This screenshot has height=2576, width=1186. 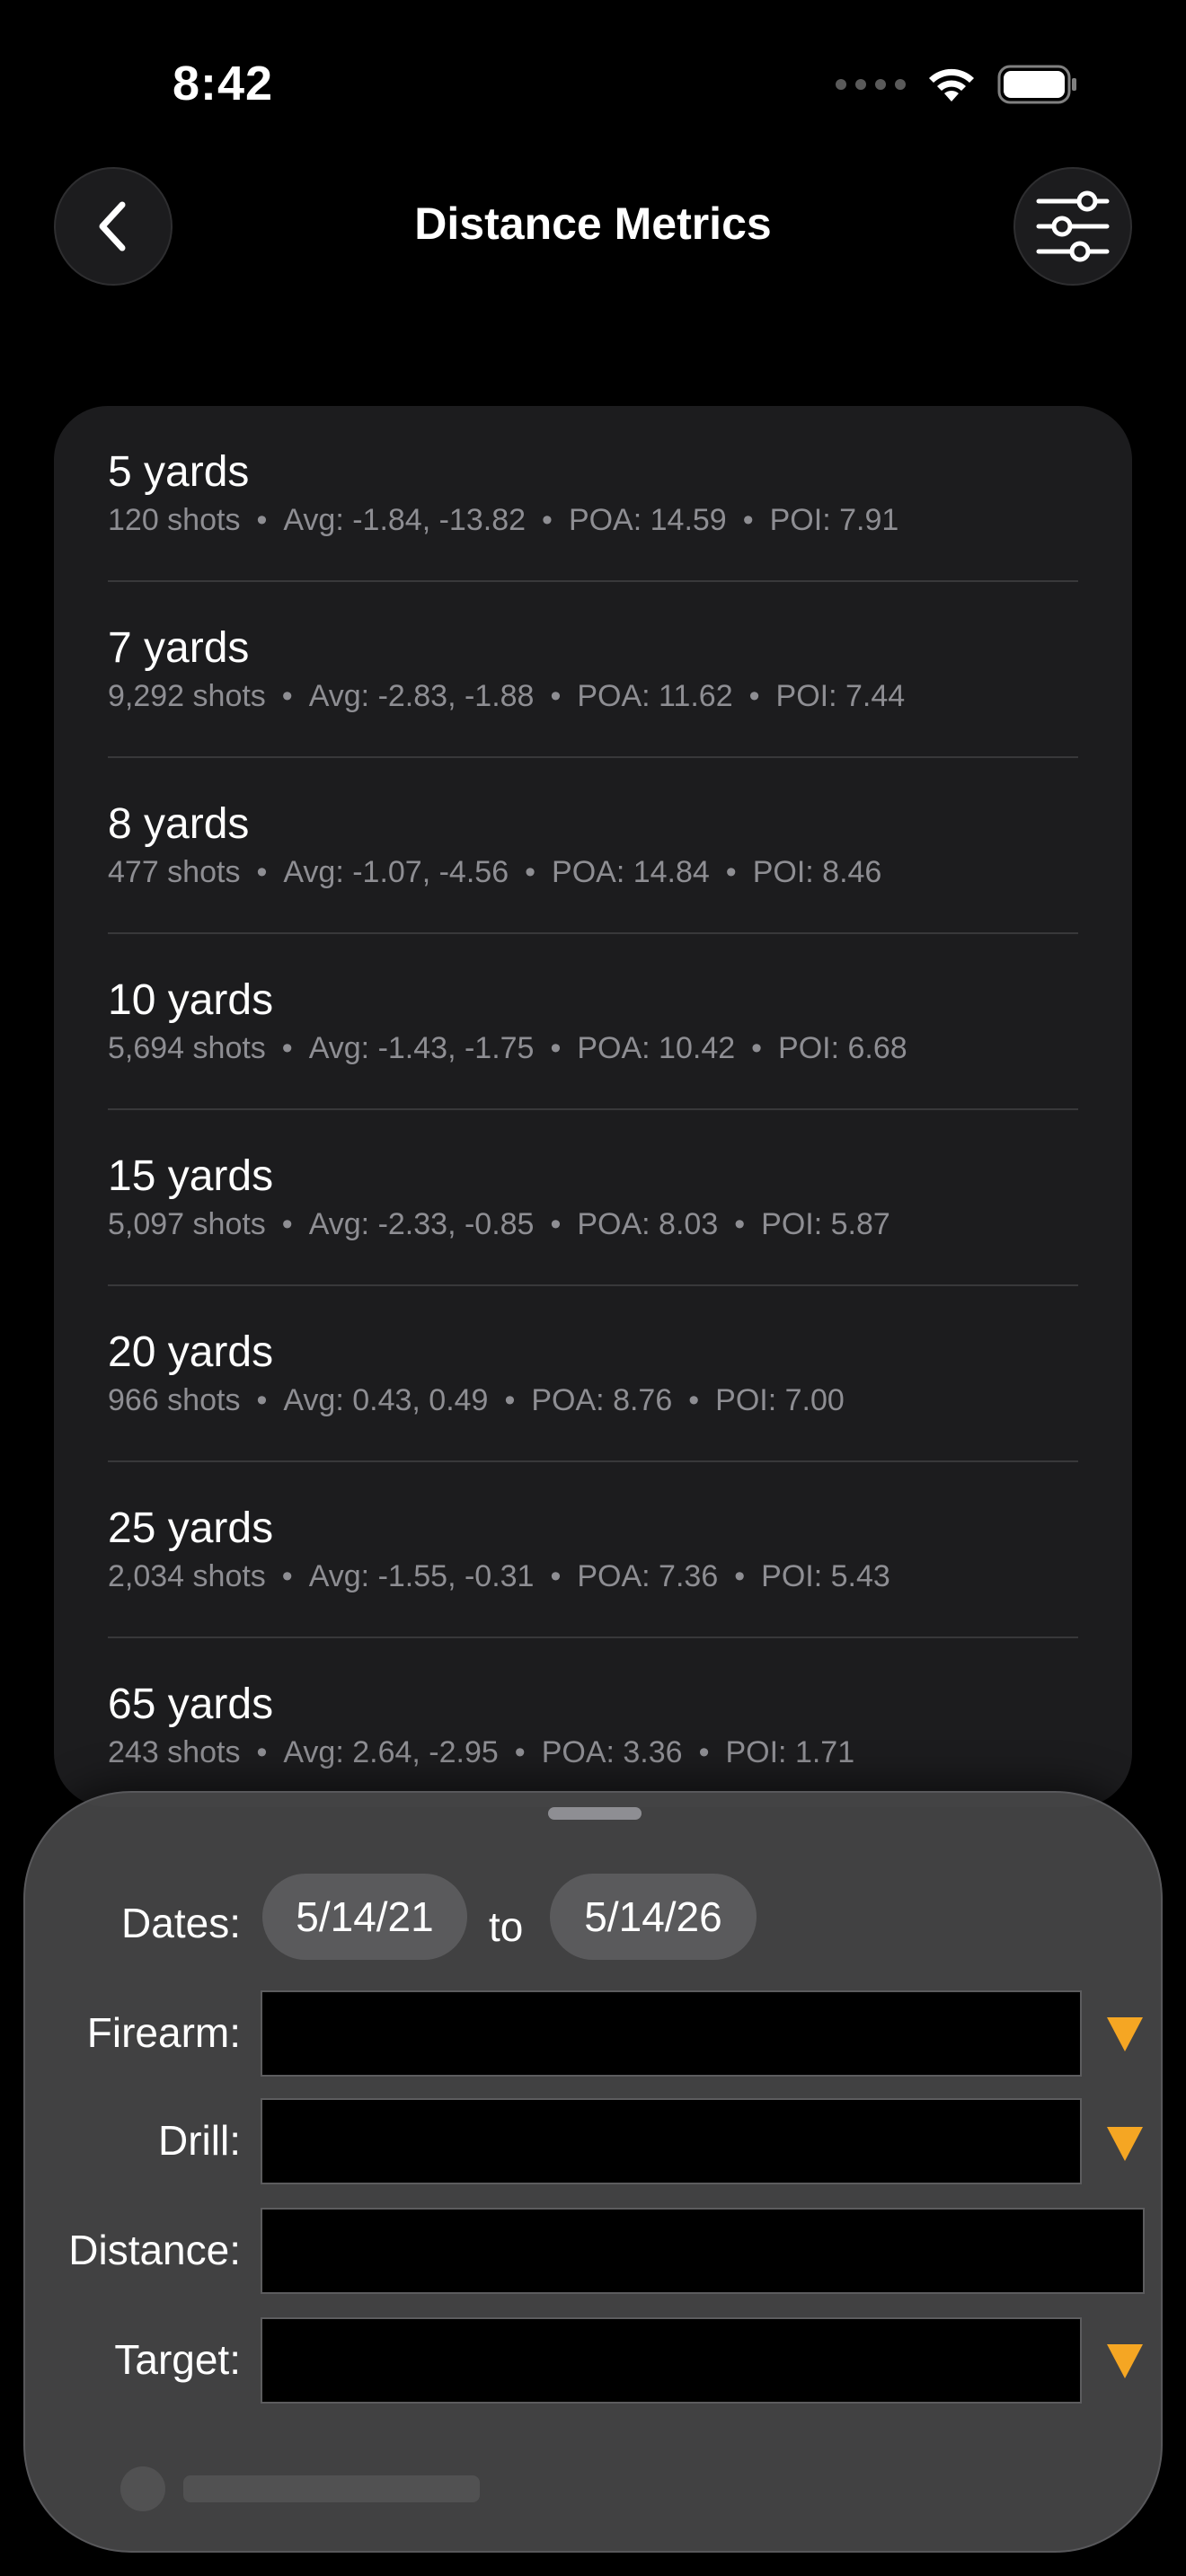 What do you see at coordinates (840, 696) in the screenshot?
I see `poi-value: POI: 7.44` at bounding box center [840, 696].